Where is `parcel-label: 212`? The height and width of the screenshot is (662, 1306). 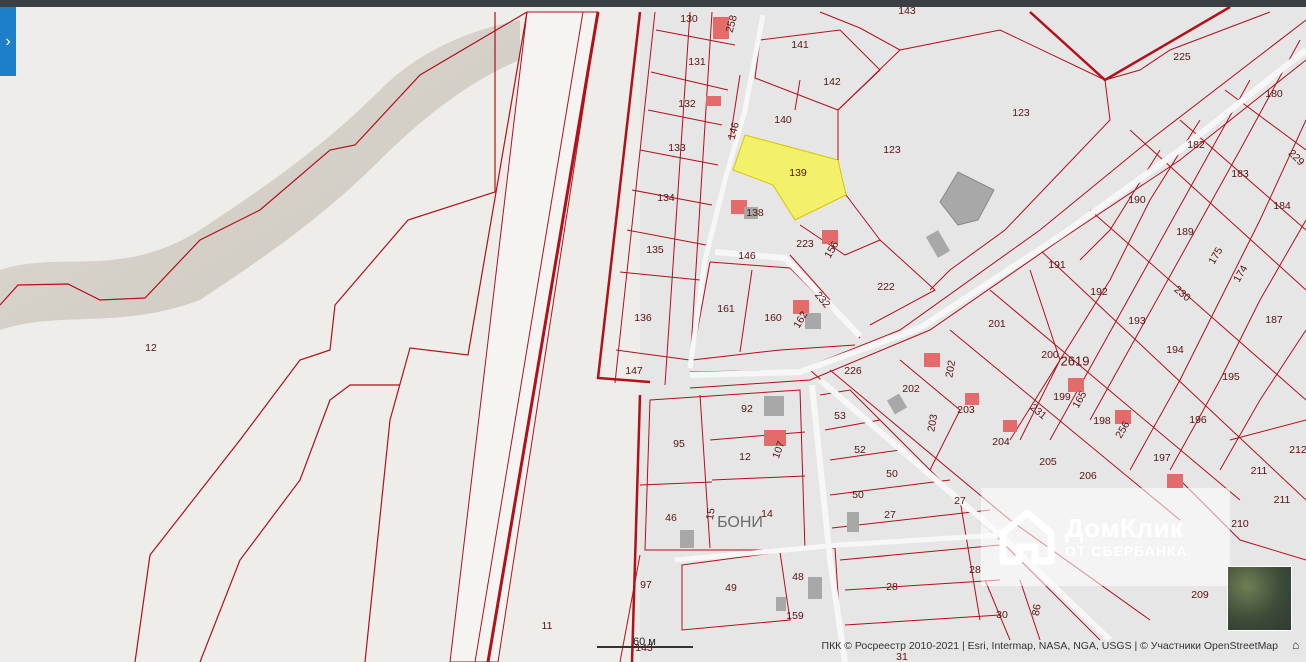
parcel-label: 212 is located at coordinates (1297, 450).